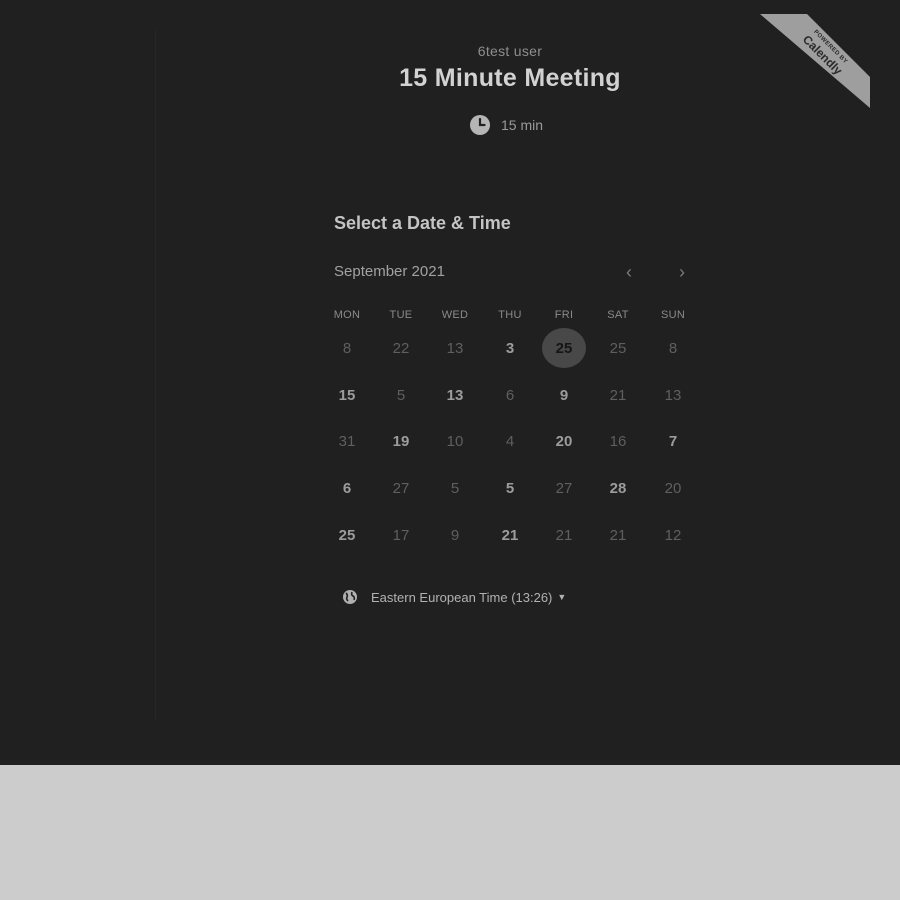 The height and width of the screenshot is (900, 900). What do you see at coordinates (347, 315) in the screenshot?
I see `weekday-mon: MON` at bounding box center [347, 315].